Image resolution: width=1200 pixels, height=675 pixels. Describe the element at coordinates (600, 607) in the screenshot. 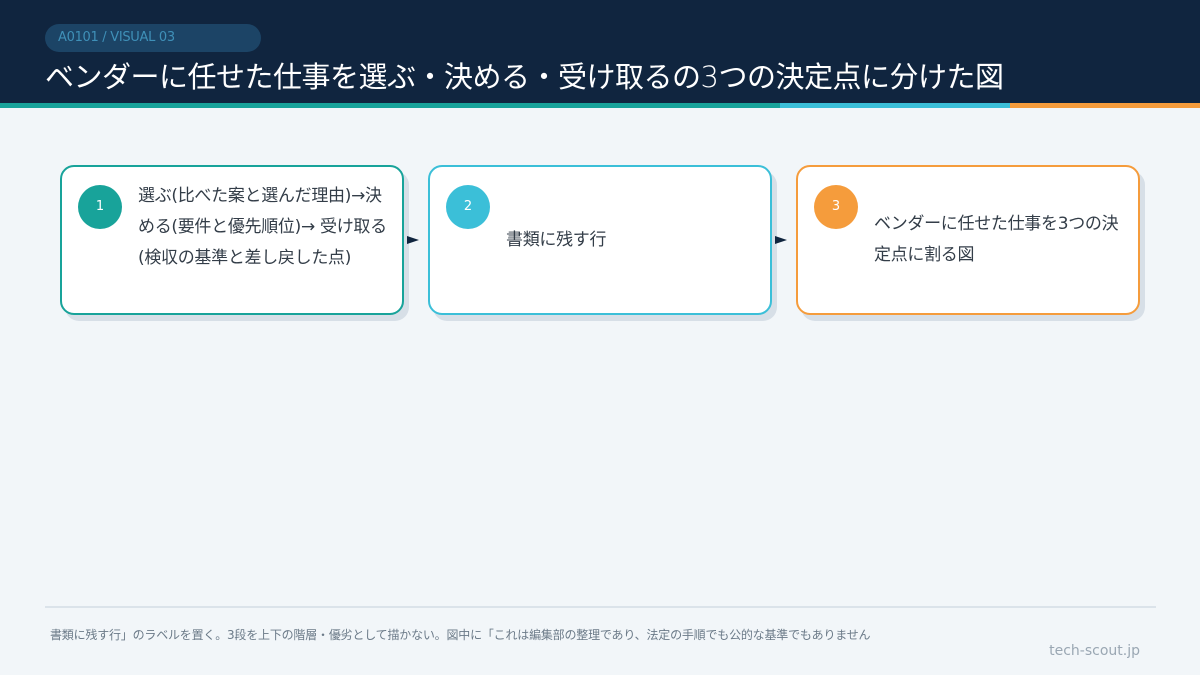

I see `footer-divider` at that location.